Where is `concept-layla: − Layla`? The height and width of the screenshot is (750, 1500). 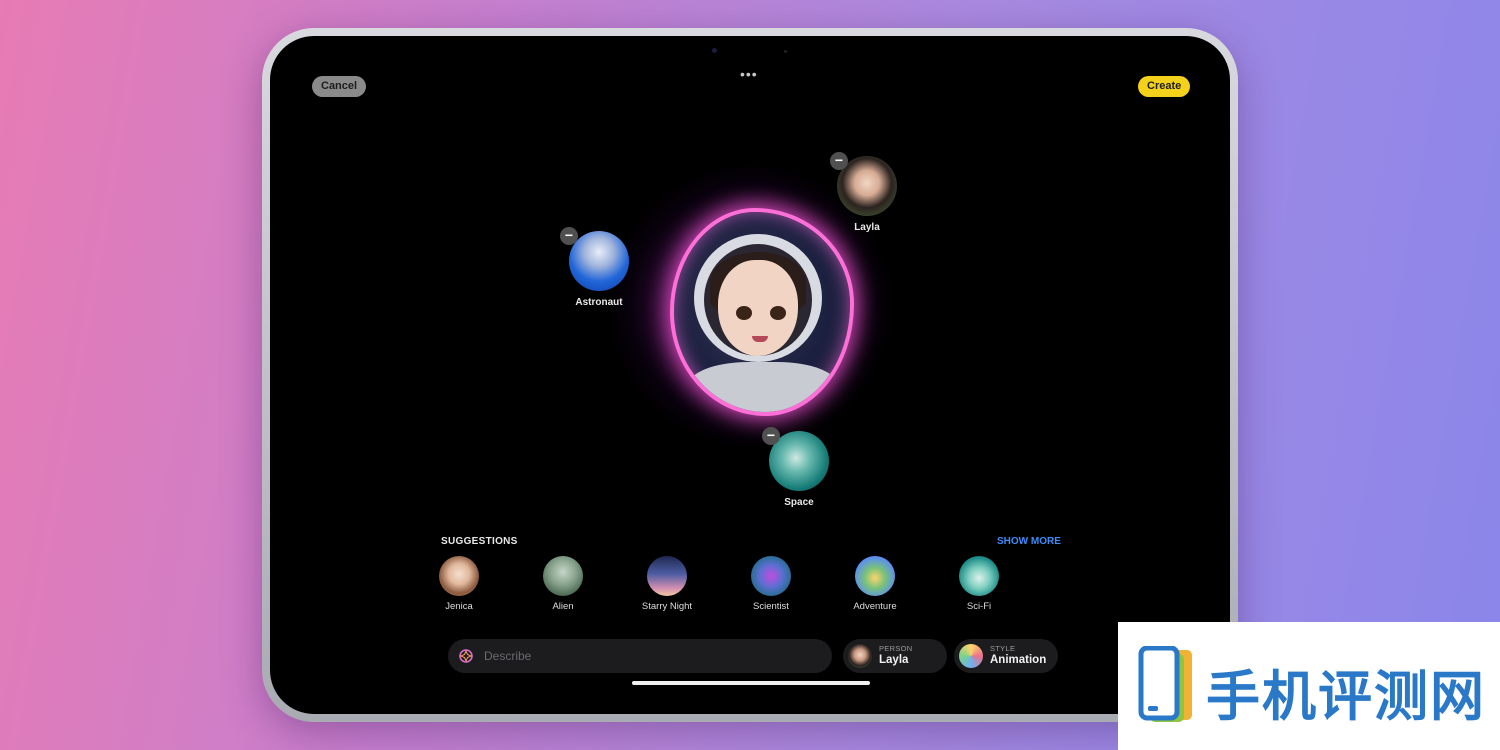 concept-layla: − Layla is located at coordinates (866, 192).